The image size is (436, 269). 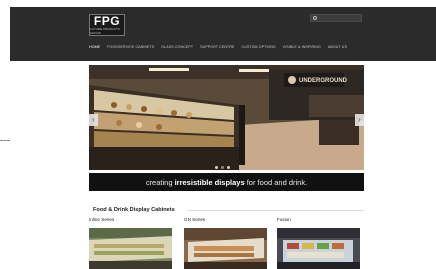 I want to click on nav-item-glass-concept: GLASS CONCEPT, so click(x=177, y=47).